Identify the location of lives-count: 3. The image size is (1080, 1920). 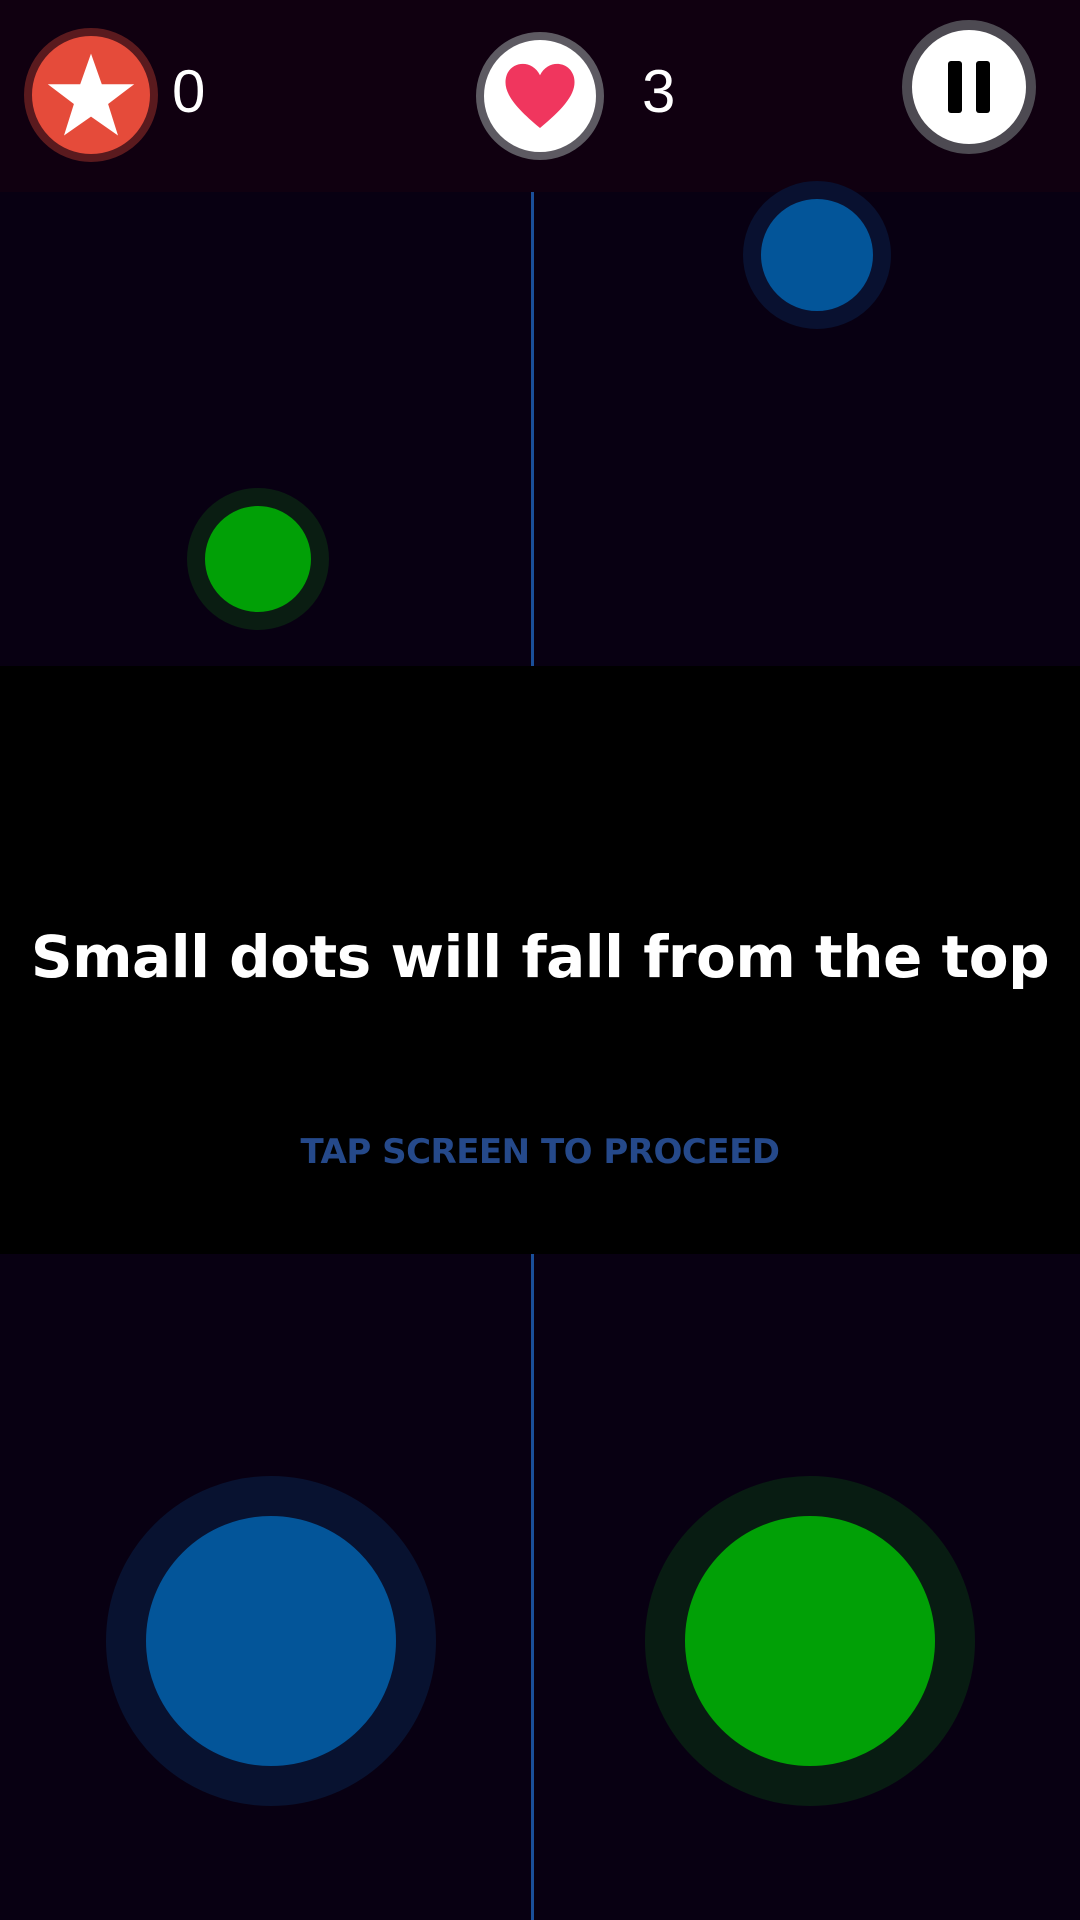
(659, 91).